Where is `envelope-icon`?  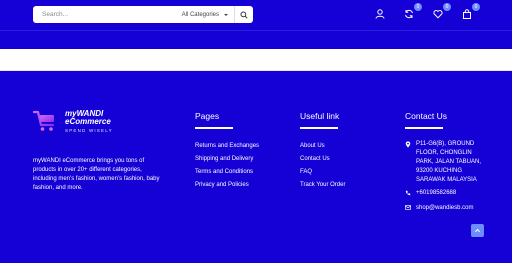 envelope-icon is located at coordinates (409, 209).